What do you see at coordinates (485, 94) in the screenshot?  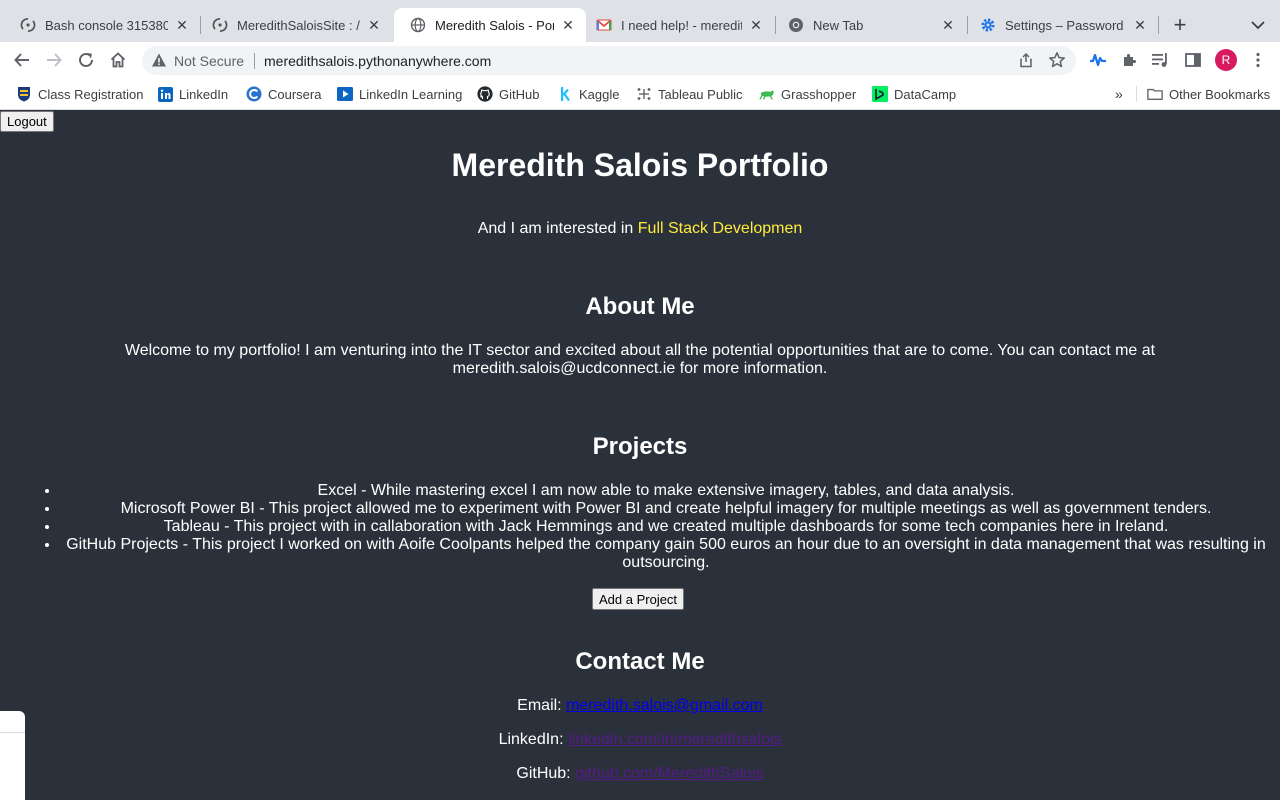 I see `github-icon` at bounding box center [485, 94].